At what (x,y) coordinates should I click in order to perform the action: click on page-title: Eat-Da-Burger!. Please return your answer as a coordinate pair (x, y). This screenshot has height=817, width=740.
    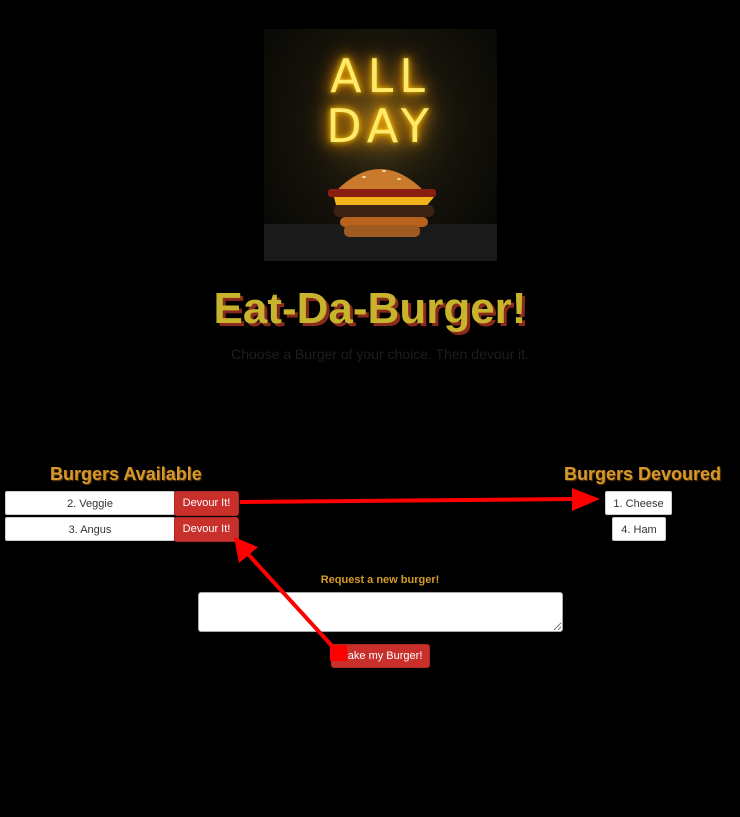
    Looking at the image, I should click on (370, 308).